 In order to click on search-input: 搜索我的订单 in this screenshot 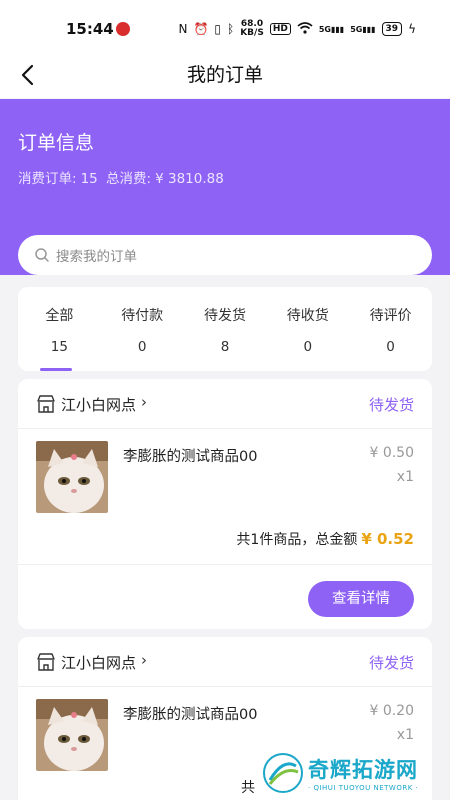, I will do `click(225, 255)`.